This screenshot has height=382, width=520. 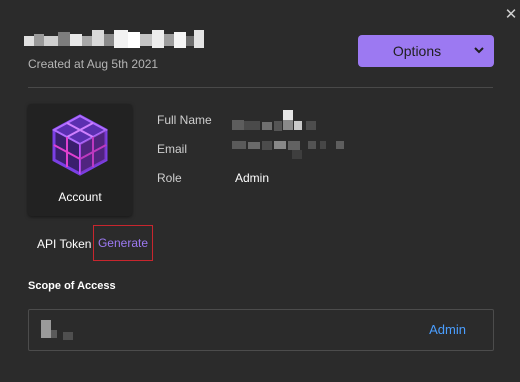 I want to click on scope-row: Admin, so click(x=261, y=330).